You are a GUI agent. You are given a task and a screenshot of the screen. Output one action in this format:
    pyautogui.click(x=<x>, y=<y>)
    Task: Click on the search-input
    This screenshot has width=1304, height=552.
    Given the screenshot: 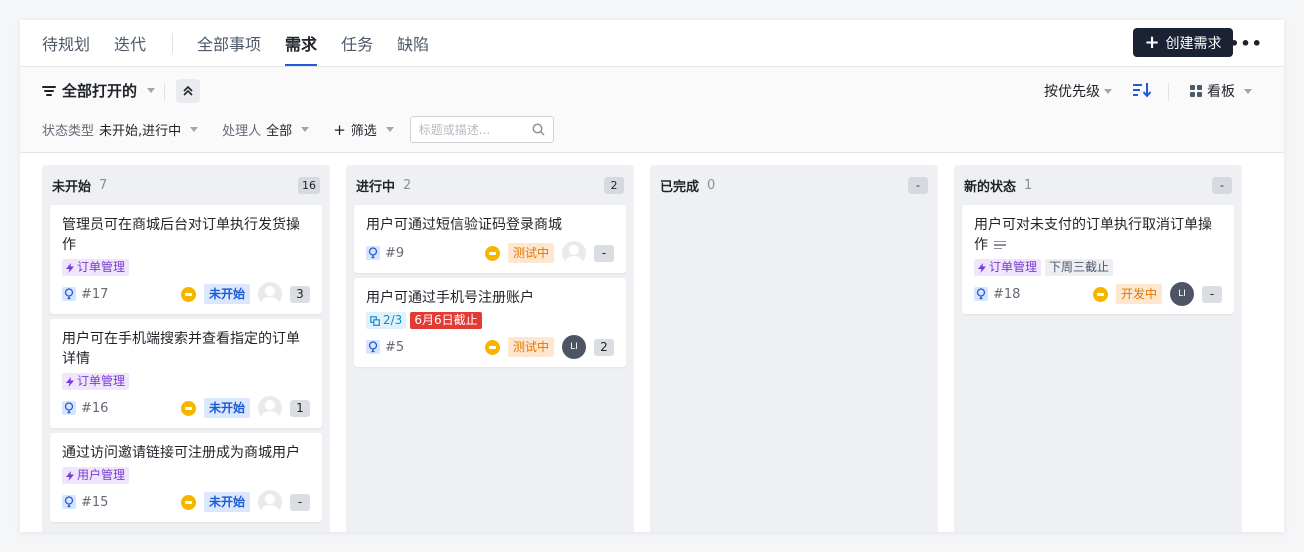 What is the action you would take?
    pyautogui.click(x=468, y=129)
    